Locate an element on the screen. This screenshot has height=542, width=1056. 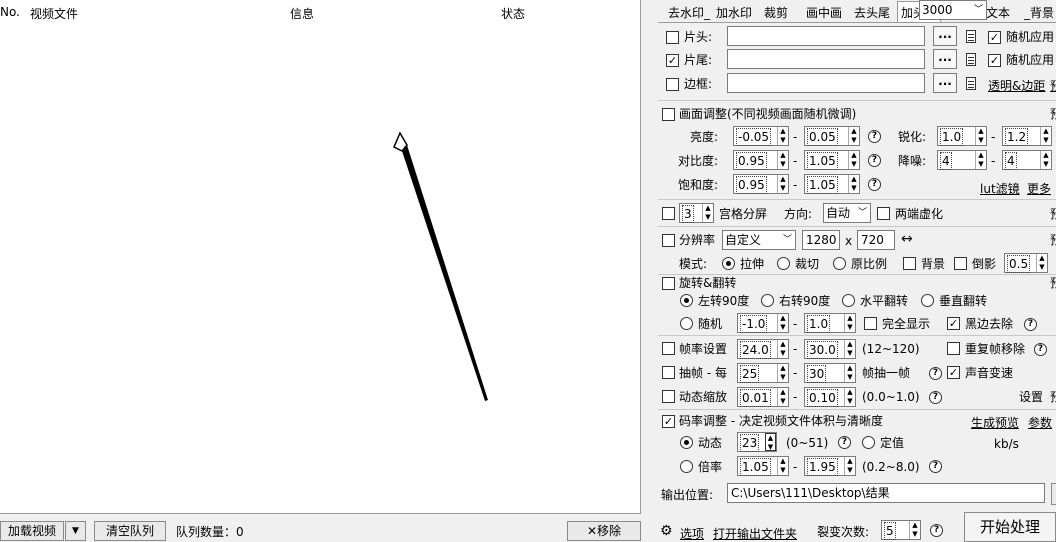
picture-preview-link: 预 is located at coordinates (1053, 114).